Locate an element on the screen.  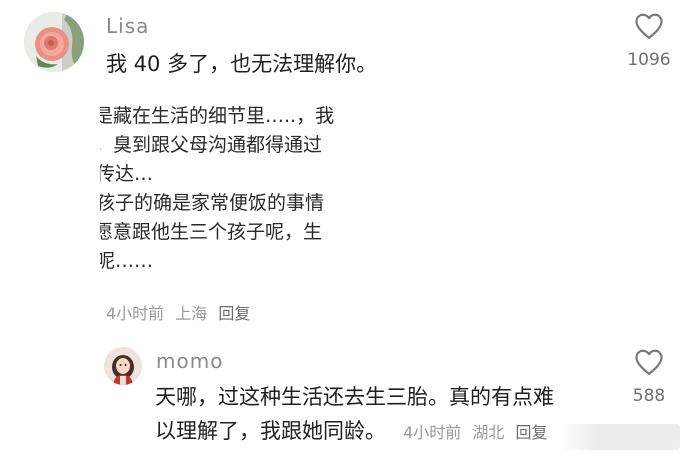
reply-like-button: 588 is located at coordinates (649, 378).